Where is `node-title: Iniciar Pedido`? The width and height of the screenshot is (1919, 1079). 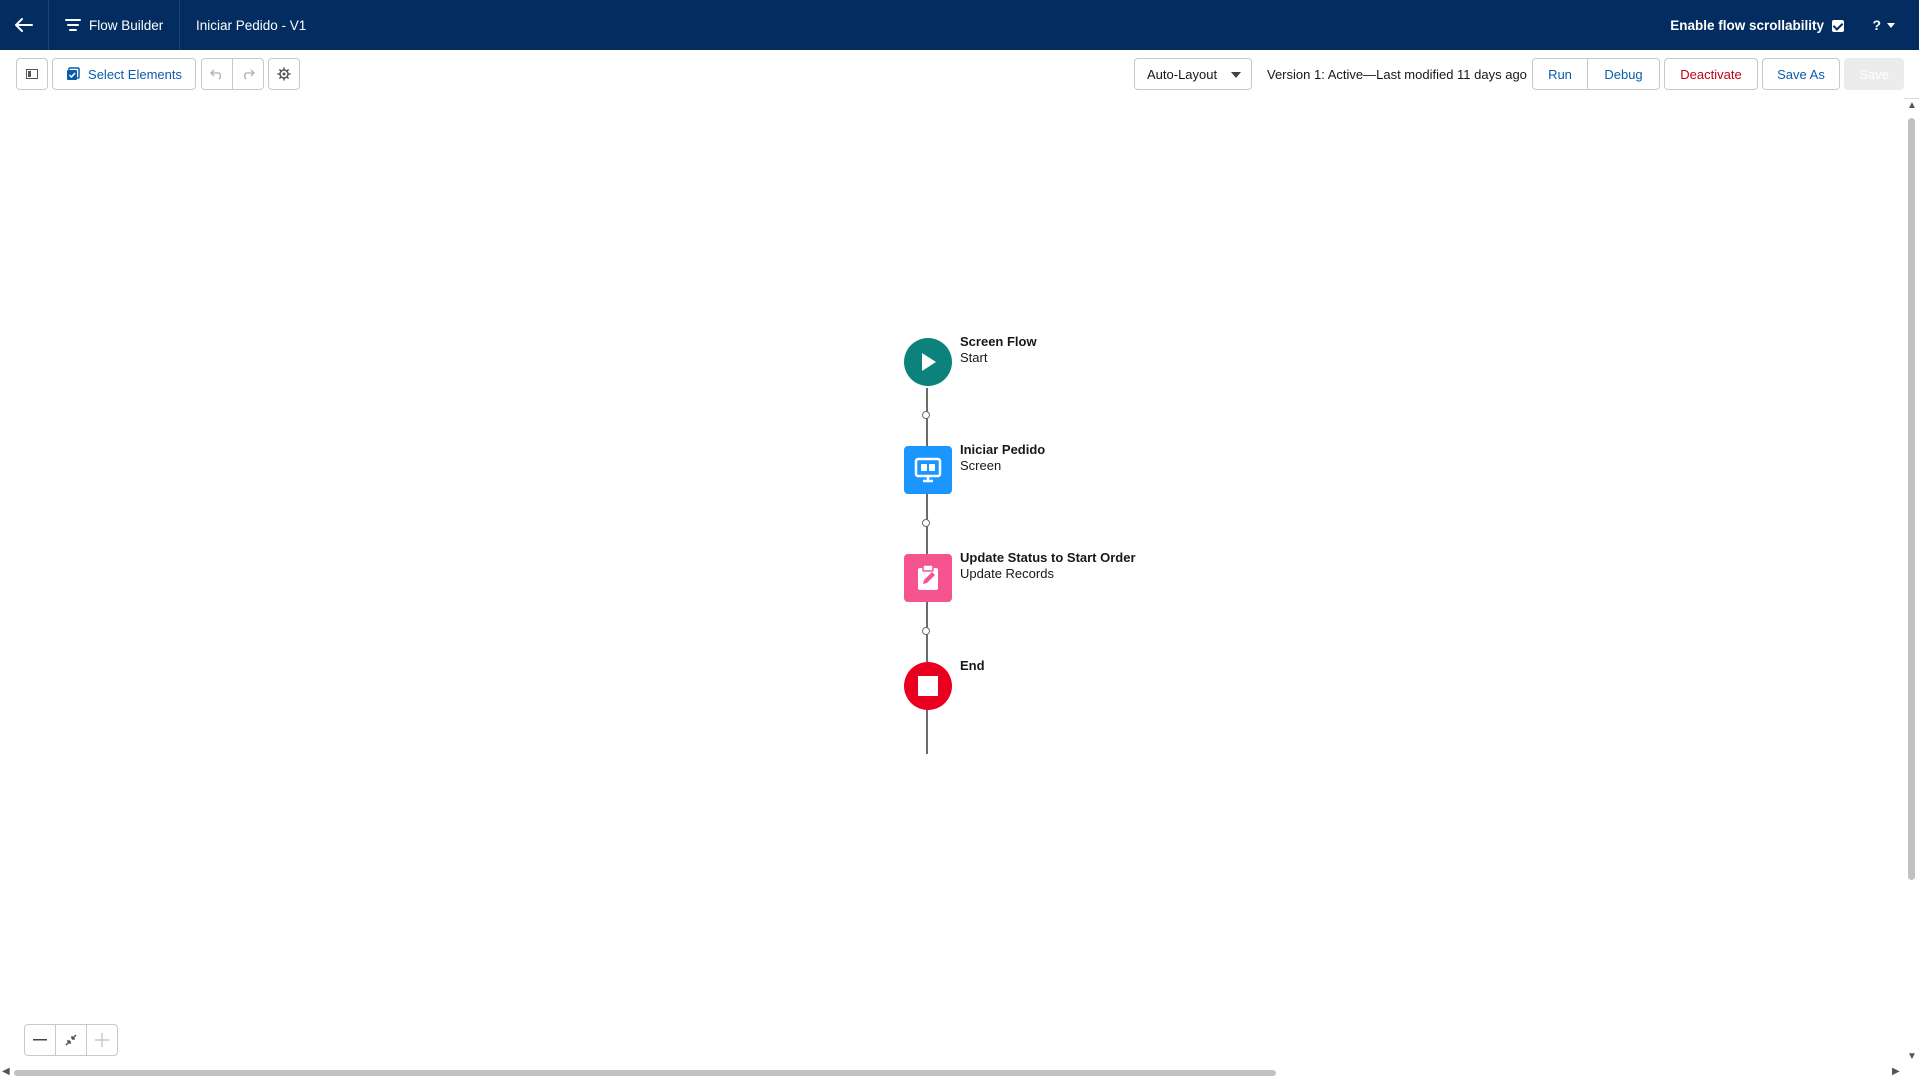 node-title: Iniciar Pedido is located at coordinates (1003, 449).